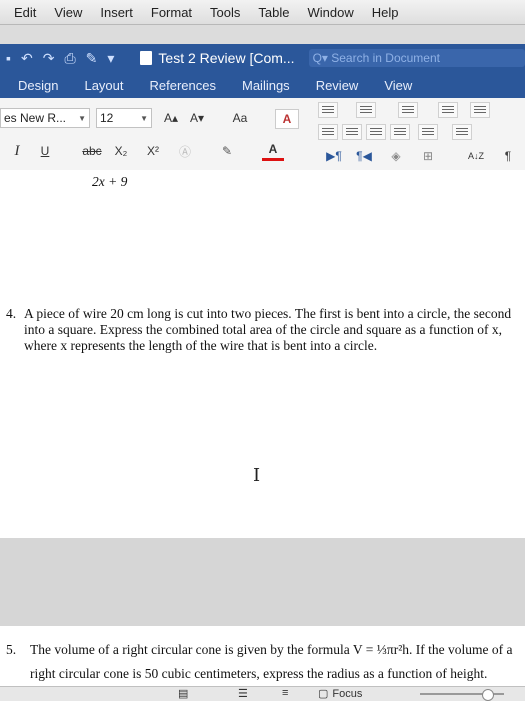  I want to click on question-5-number: 5., so click(11, 649).